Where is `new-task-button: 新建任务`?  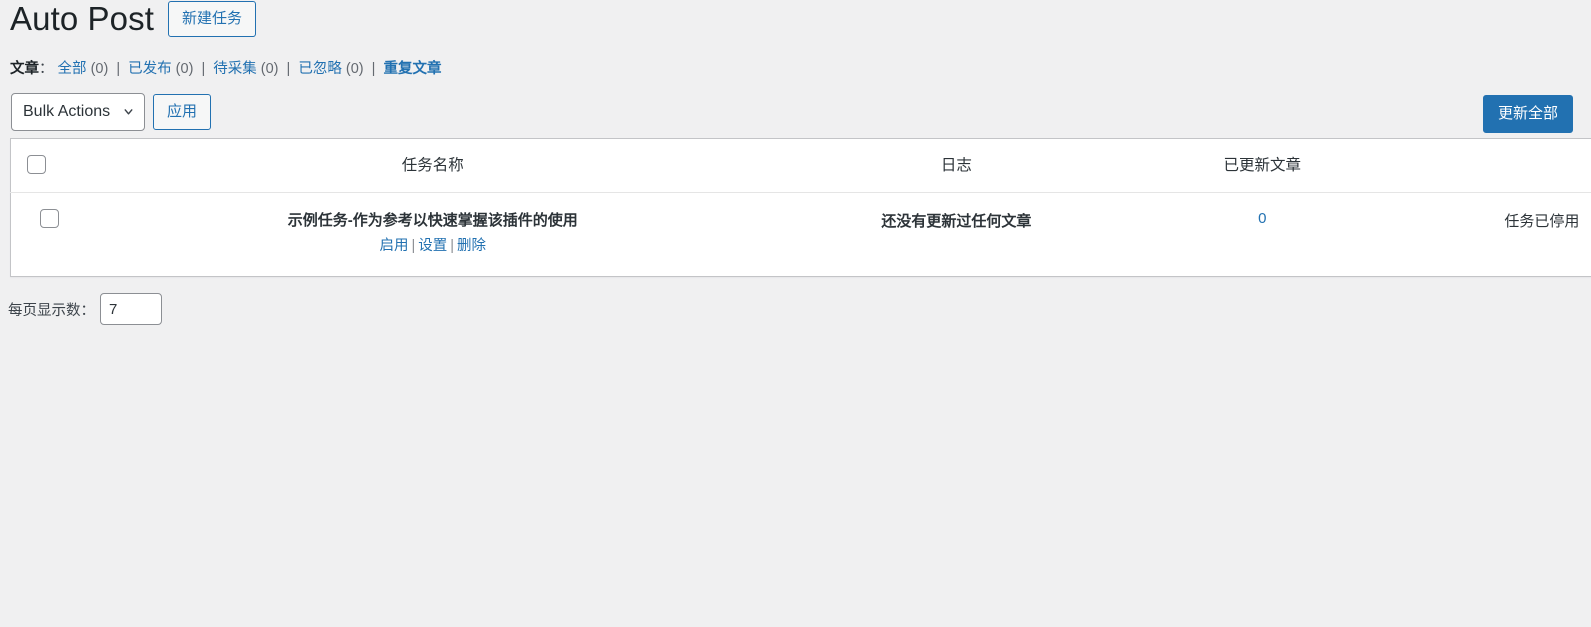 new-task-button: 新建任务 is located at coordinates (212, 19).